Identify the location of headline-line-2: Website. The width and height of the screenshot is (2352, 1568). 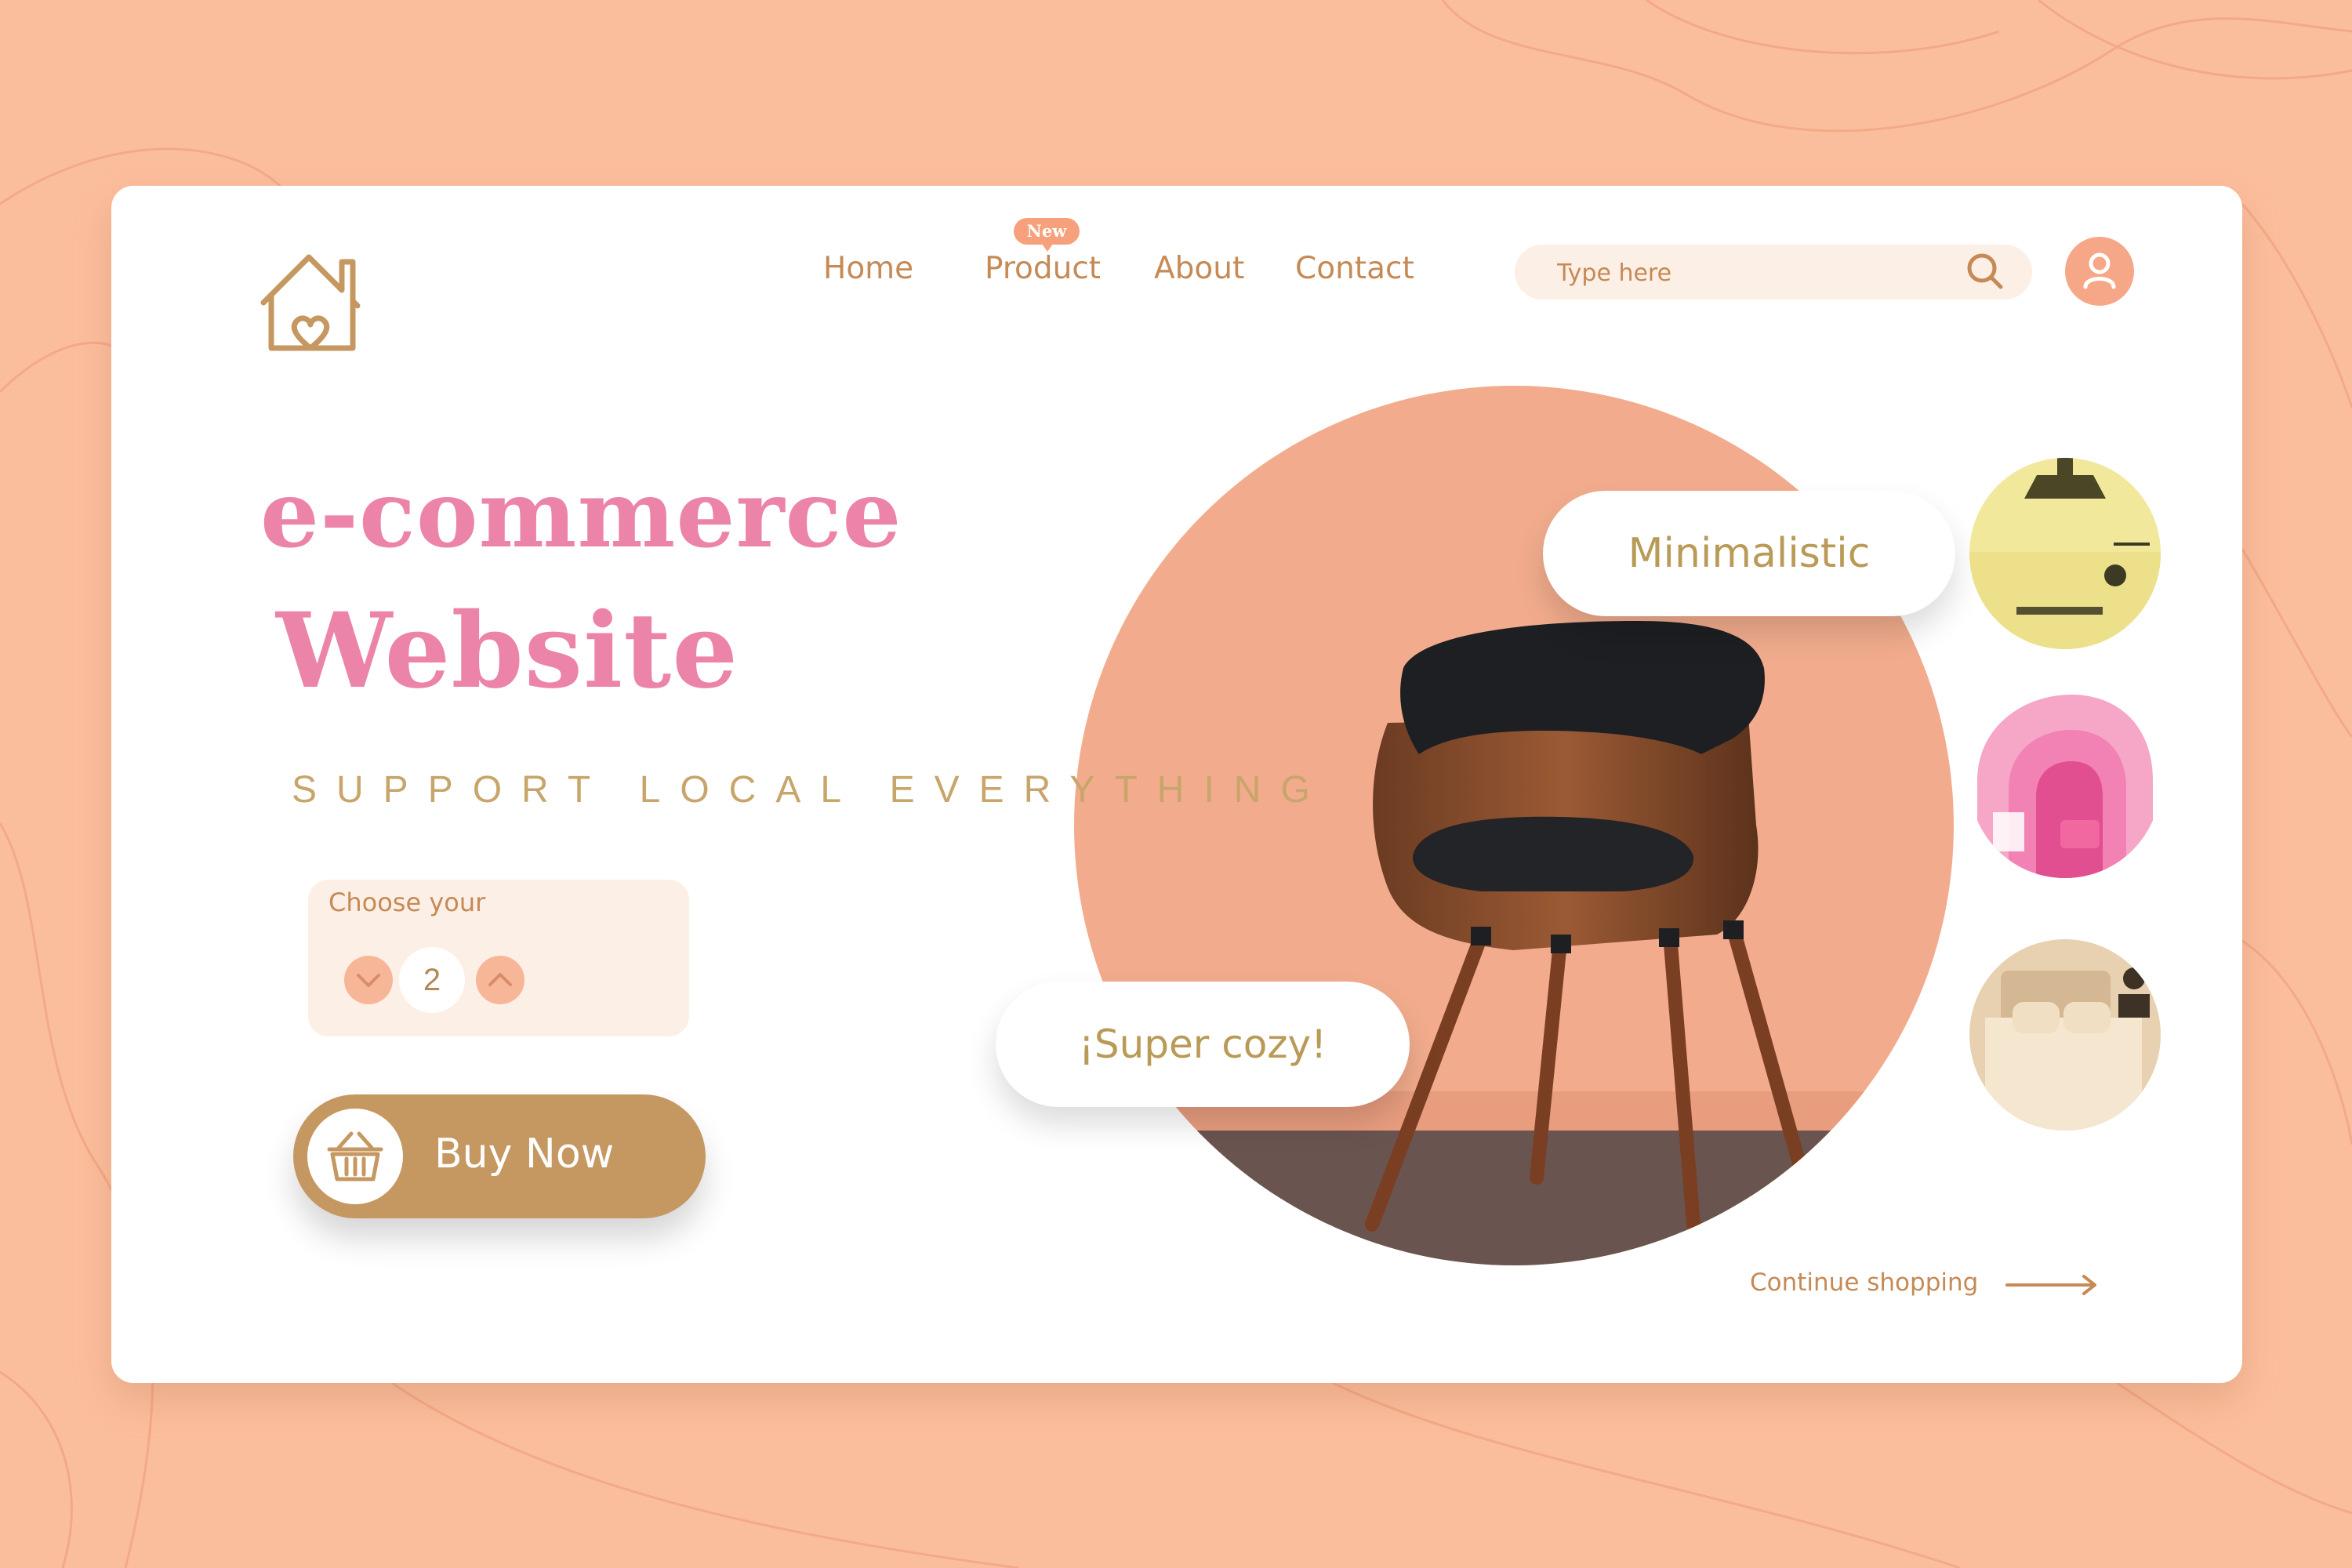
(507, 651).